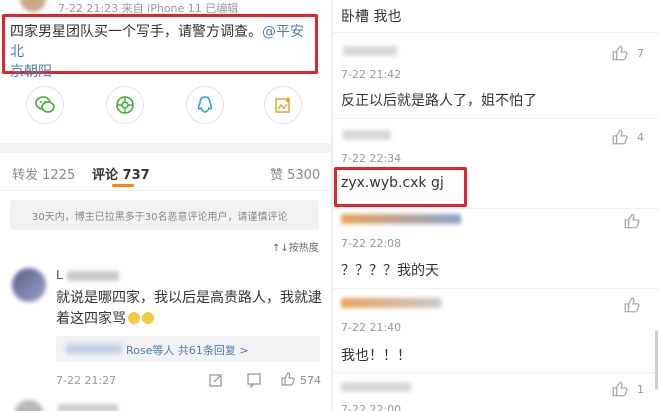 Image resolution: width=660 pixels, height=411 pixels. I want to click on mention-link-cont: 京朝阳, so click(31, 72).